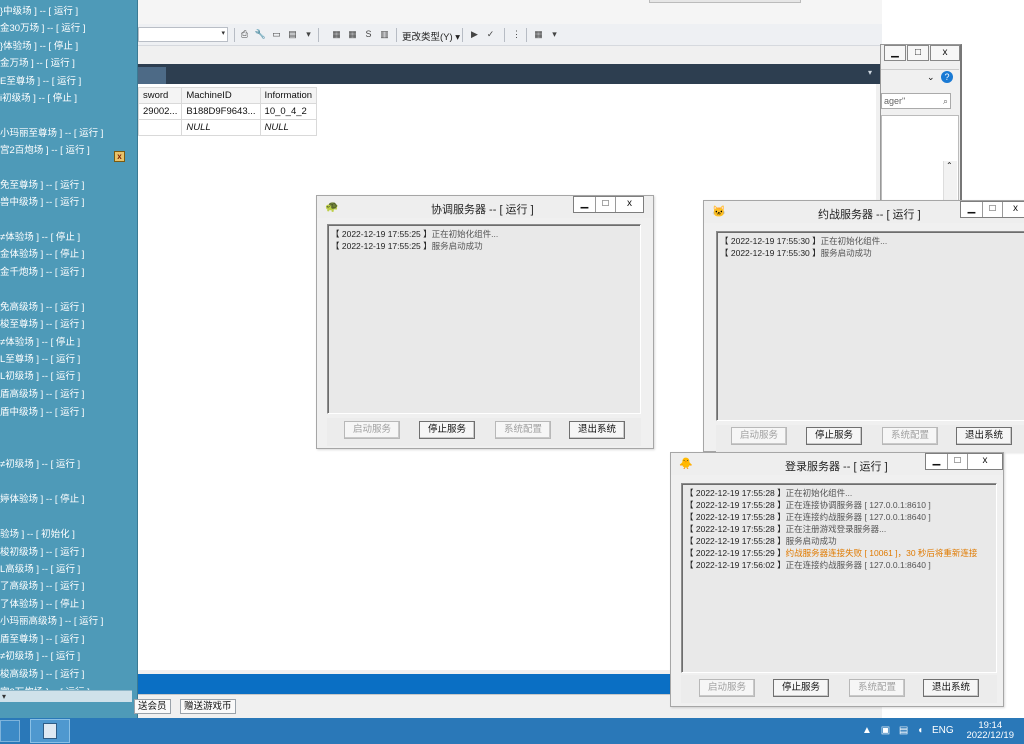  What do you see at coordinates (42, 553) in the screenshot?
I see `server-list-item: 梭初级场 ] -- [ 运行 ]` at bounding box center [42, 553].